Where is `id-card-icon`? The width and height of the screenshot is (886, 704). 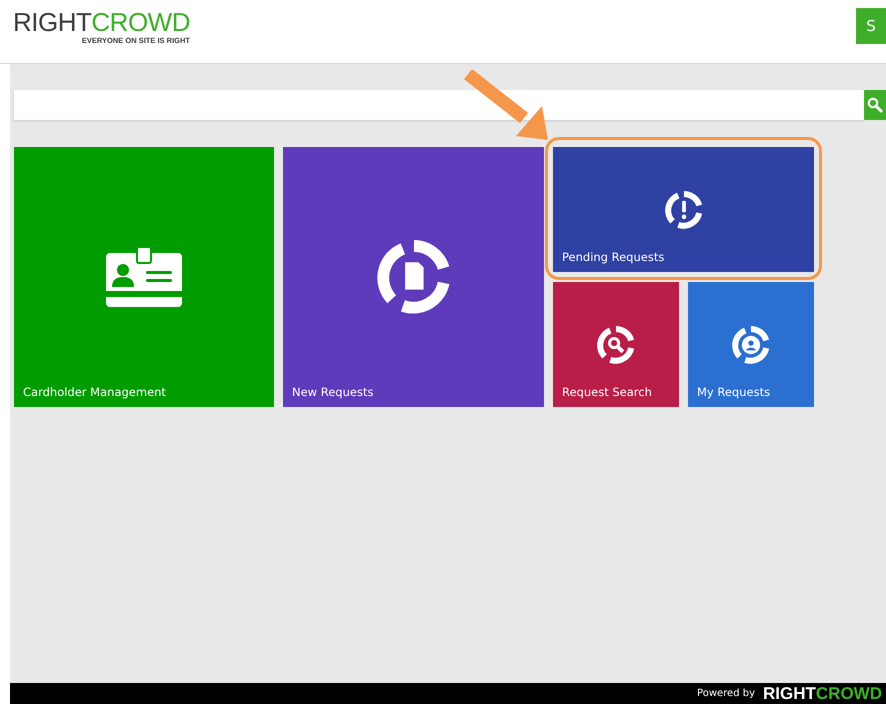 id-card-icon is located at coordinates (144, 277).